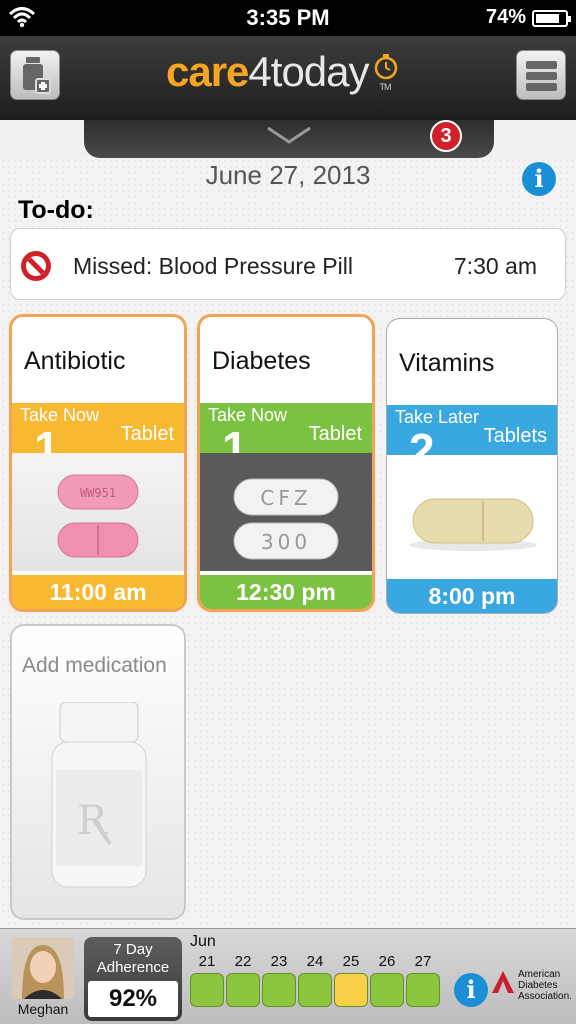 The image size is (576, 1024). What do you see at coordinates (56, 210) in the screenshot?
I see `todo-heading: To-do:` at bounding box center [56, 210].